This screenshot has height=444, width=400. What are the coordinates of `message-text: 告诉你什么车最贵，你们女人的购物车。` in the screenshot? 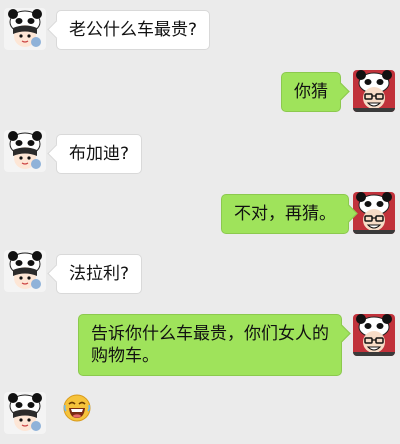 It's located at (210, 345).